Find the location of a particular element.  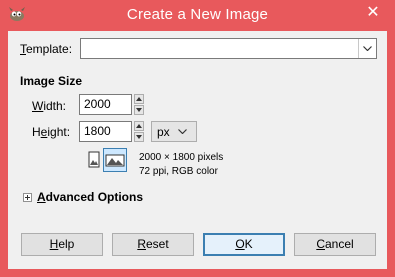

height-spinner is located at coordinates (139, 131).